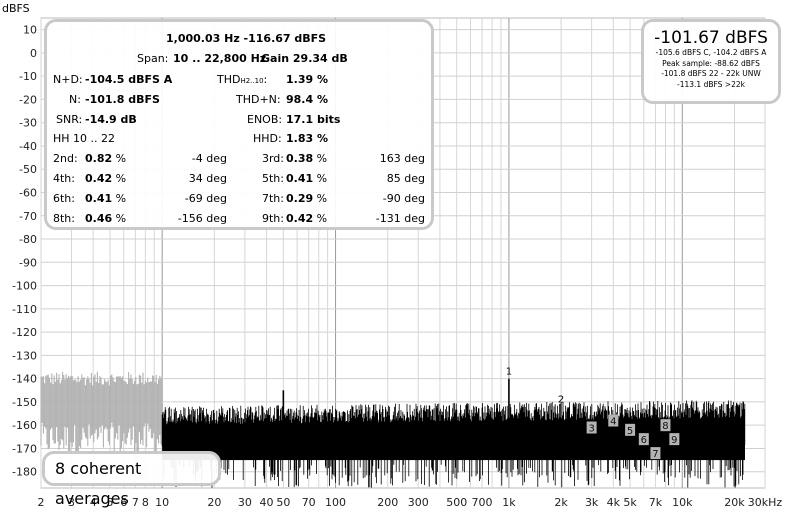 This screenshot has width=800, height=514. Describe the element at coordinates (129, 79) in the screenshot. I see `nd-value: -104.5 dBFS A` at that location.